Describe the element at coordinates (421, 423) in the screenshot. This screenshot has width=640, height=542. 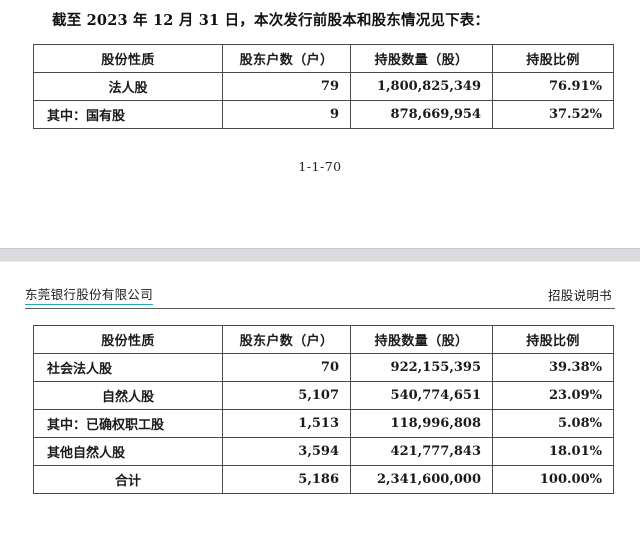
I see `cell-amount: 118,996,808` at that location.